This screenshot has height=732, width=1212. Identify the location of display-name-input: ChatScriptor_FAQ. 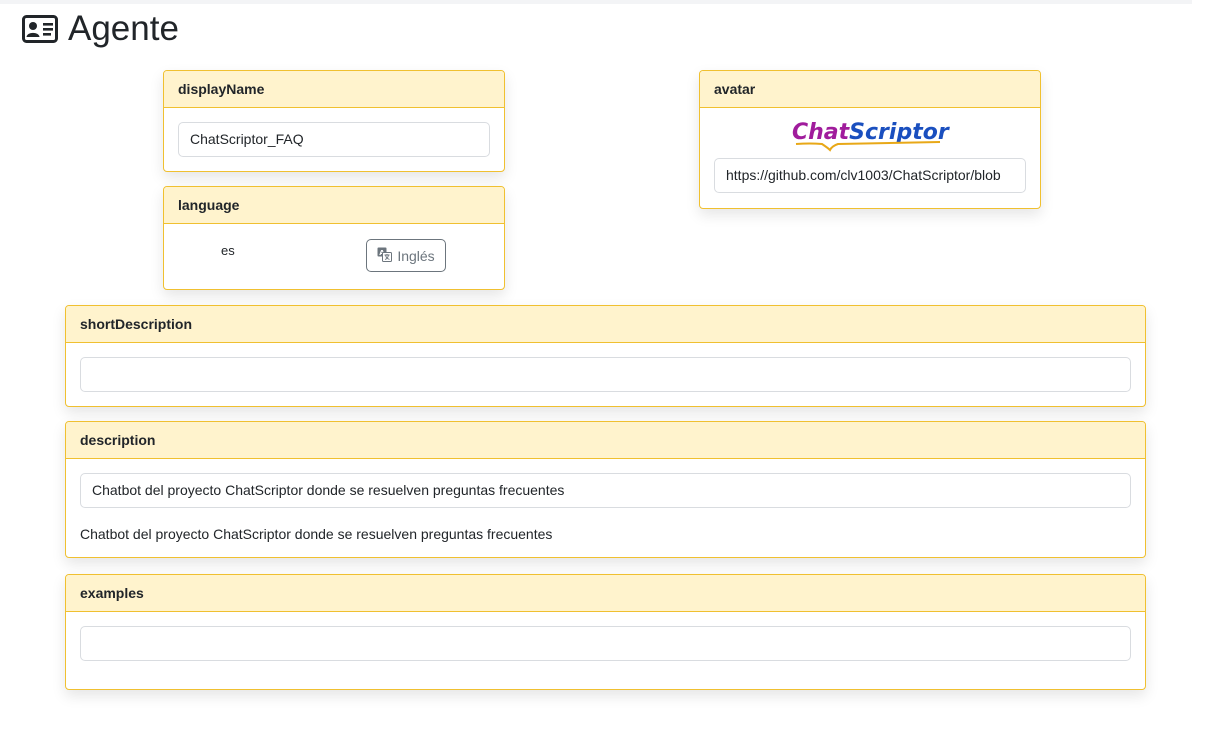
(334, 139).